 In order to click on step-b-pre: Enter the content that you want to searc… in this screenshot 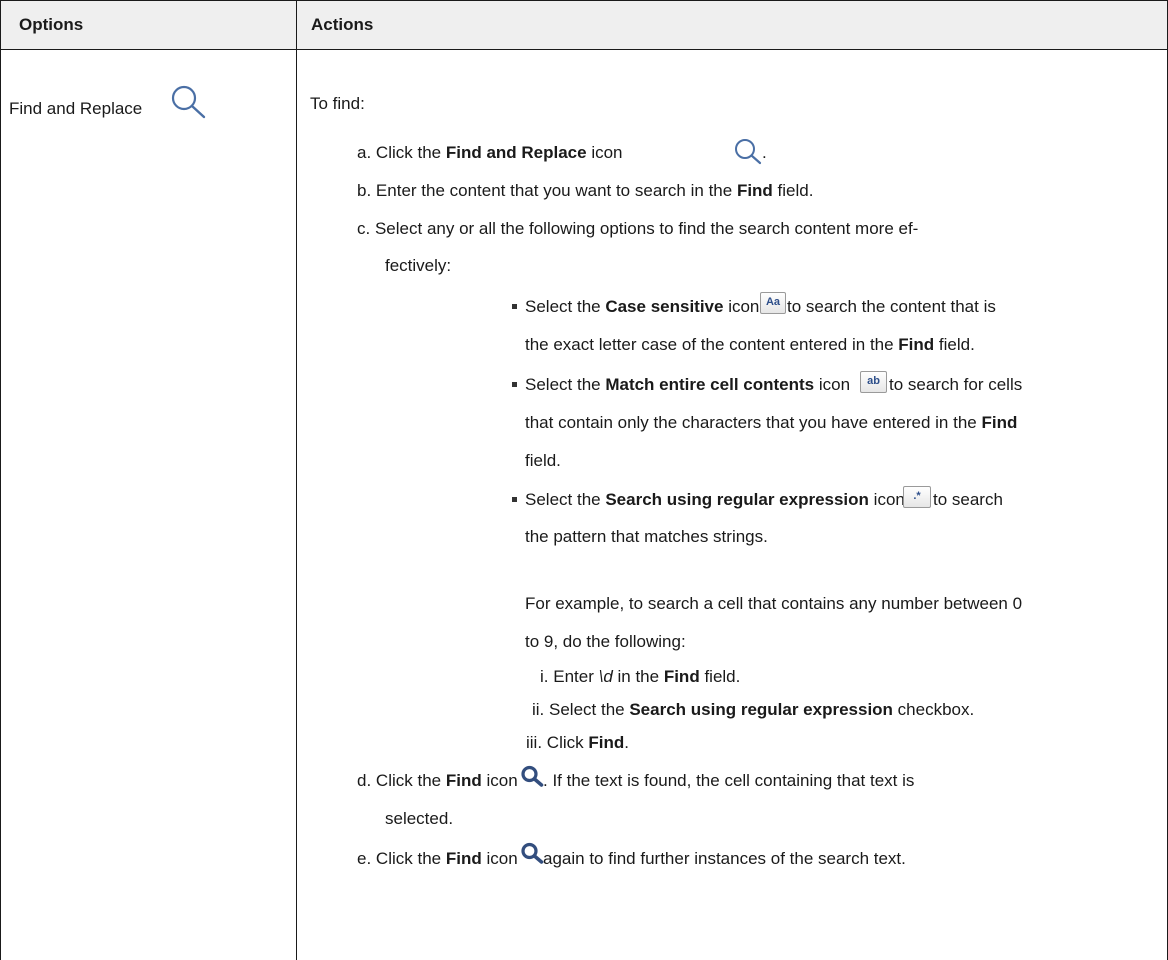, I will do `click(556, 190)`.